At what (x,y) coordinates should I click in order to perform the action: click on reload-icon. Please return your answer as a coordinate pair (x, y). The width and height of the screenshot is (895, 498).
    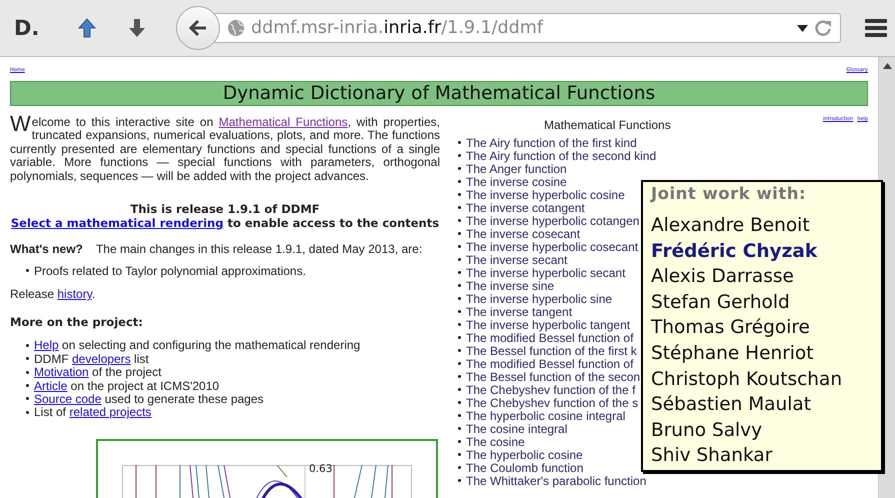
    Looking at the image, I should click on (823, 28).